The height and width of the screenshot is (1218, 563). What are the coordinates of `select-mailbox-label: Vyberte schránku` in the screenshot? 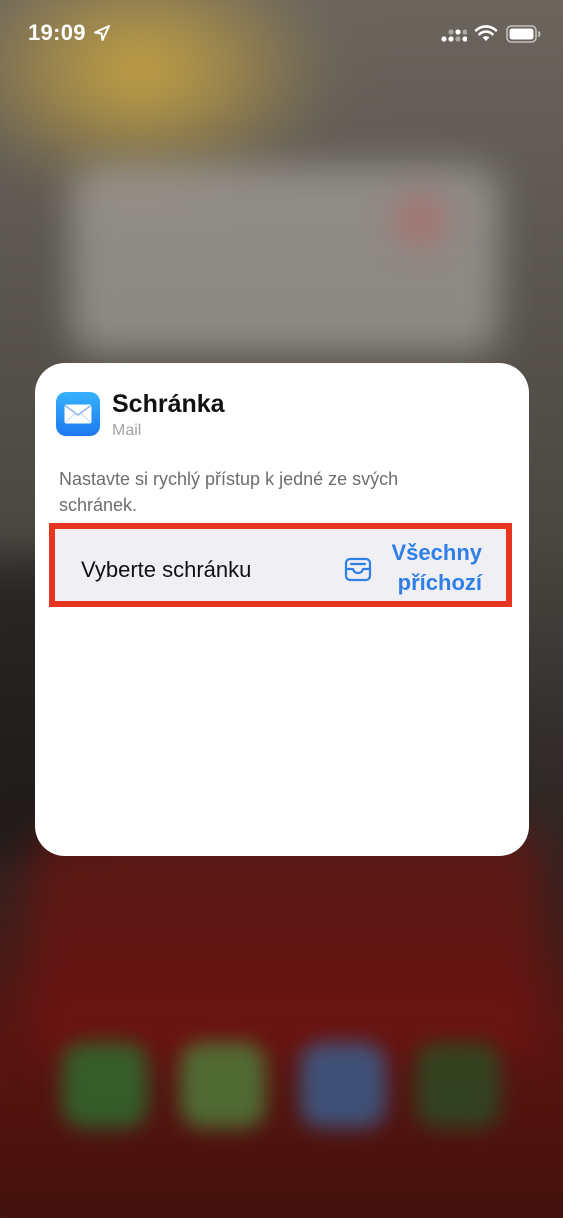 It's located at (166, 569).